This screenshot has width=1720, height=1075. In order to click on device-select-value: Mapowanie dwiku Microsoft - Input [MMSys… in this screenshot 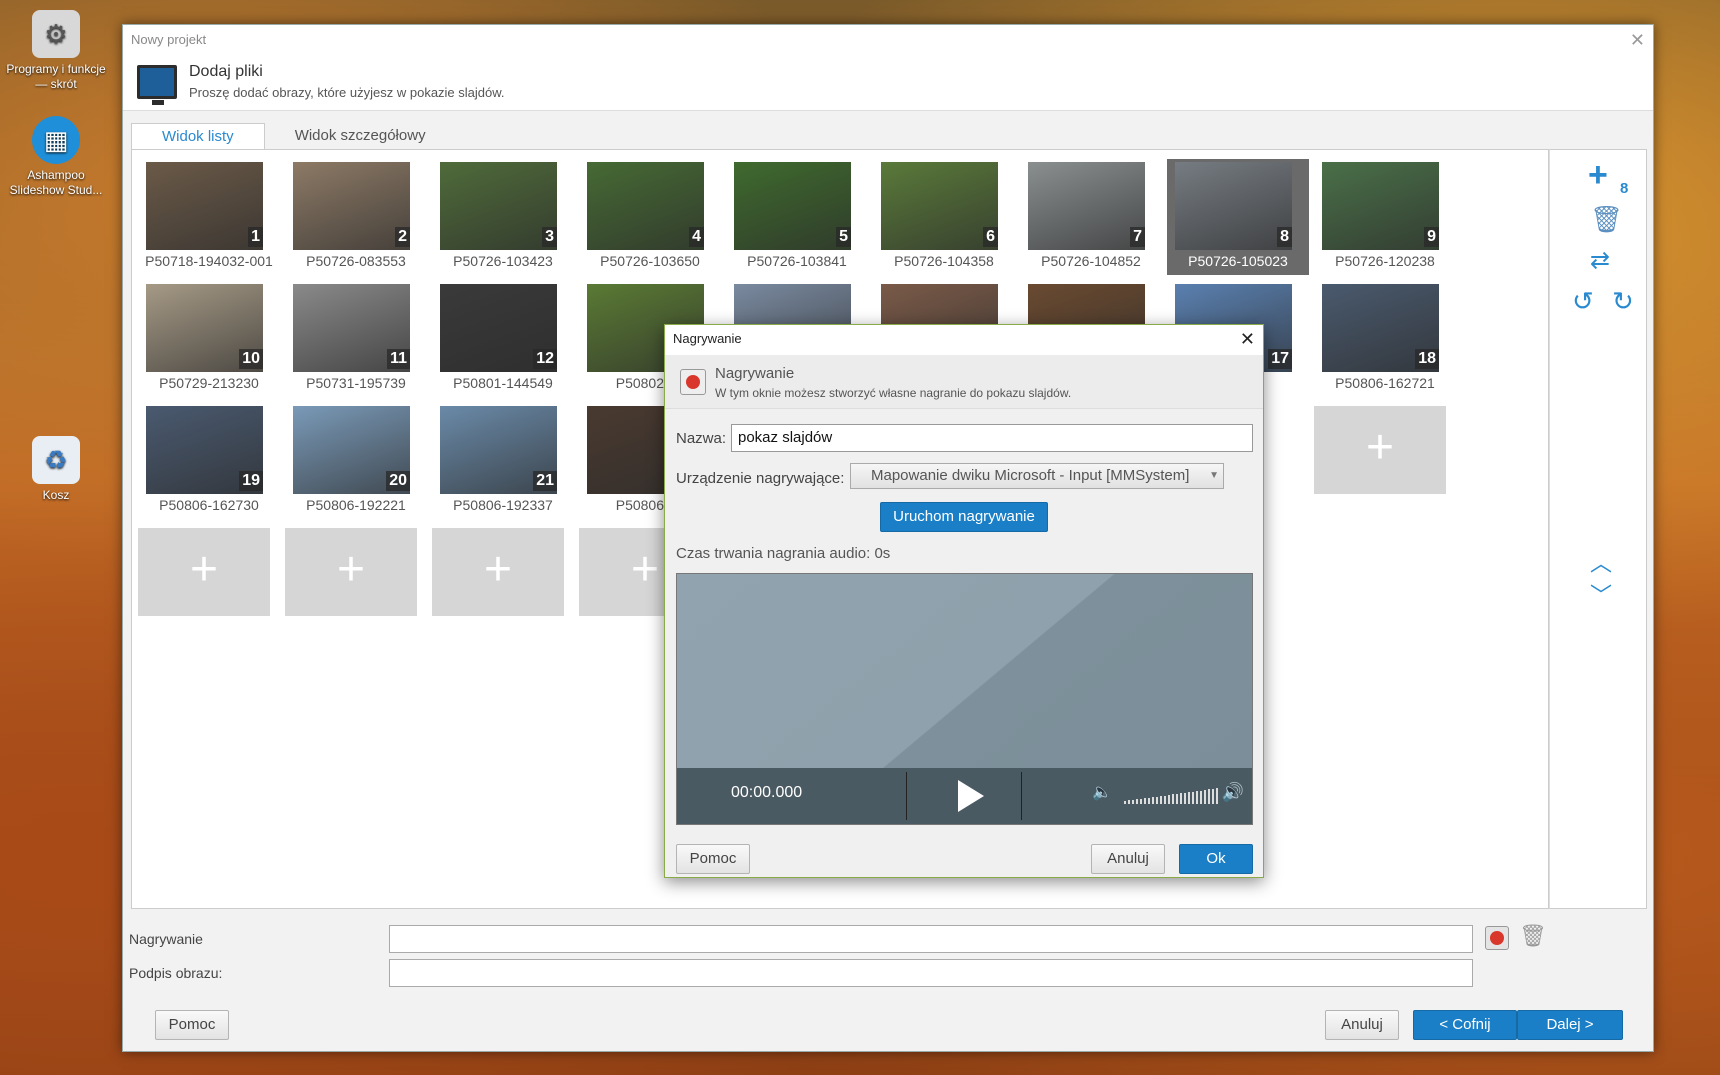, I will do `click(1030, 475)`.